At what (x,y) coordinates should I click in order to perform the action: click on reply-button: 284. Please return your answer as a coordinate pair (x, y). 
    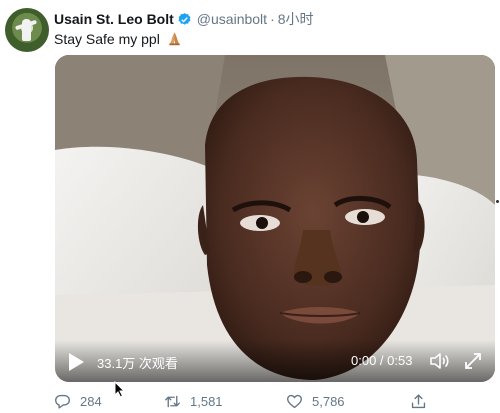
    Looking at the image, I should click on (78, 401).